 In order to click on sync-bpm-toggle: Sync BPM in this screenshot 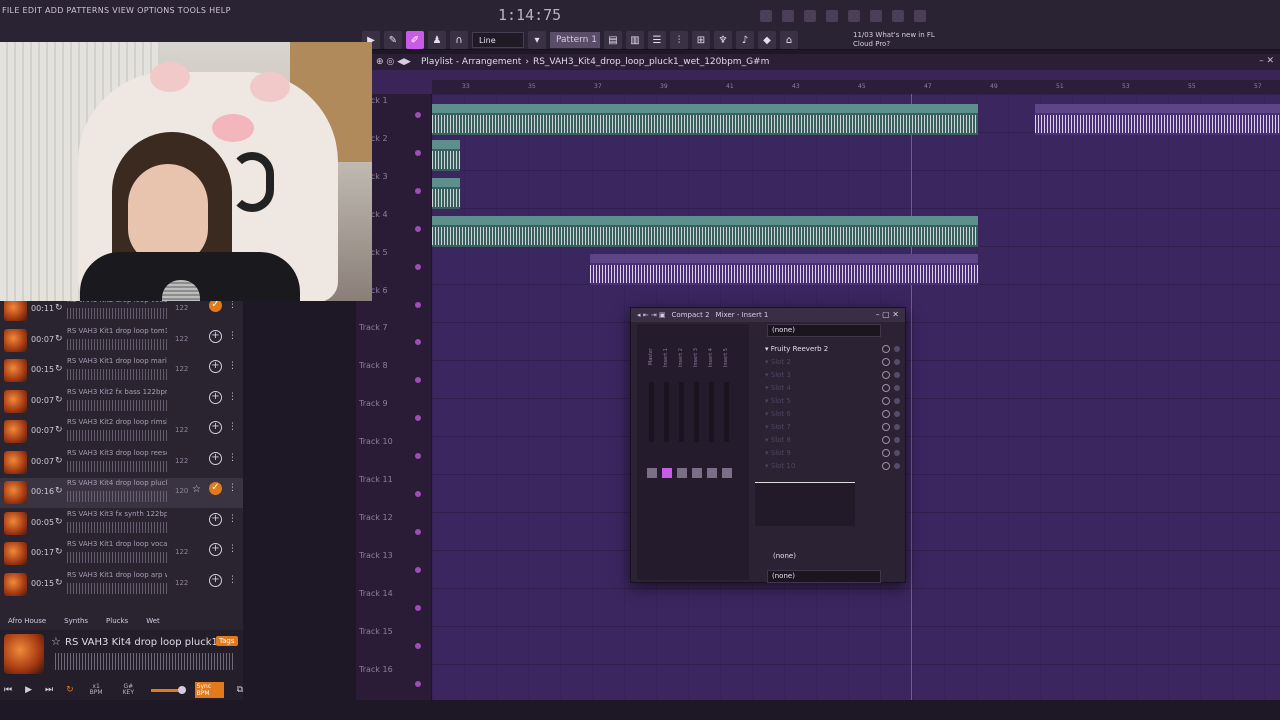, I will do `click(209, 690)`.